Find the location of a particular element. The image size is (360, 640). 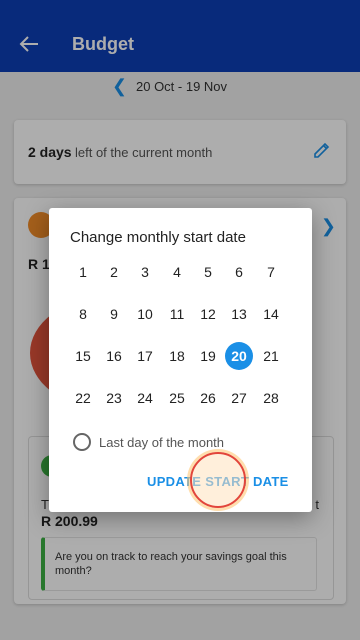

day-28: 28 is located at coordinates (271, 398).